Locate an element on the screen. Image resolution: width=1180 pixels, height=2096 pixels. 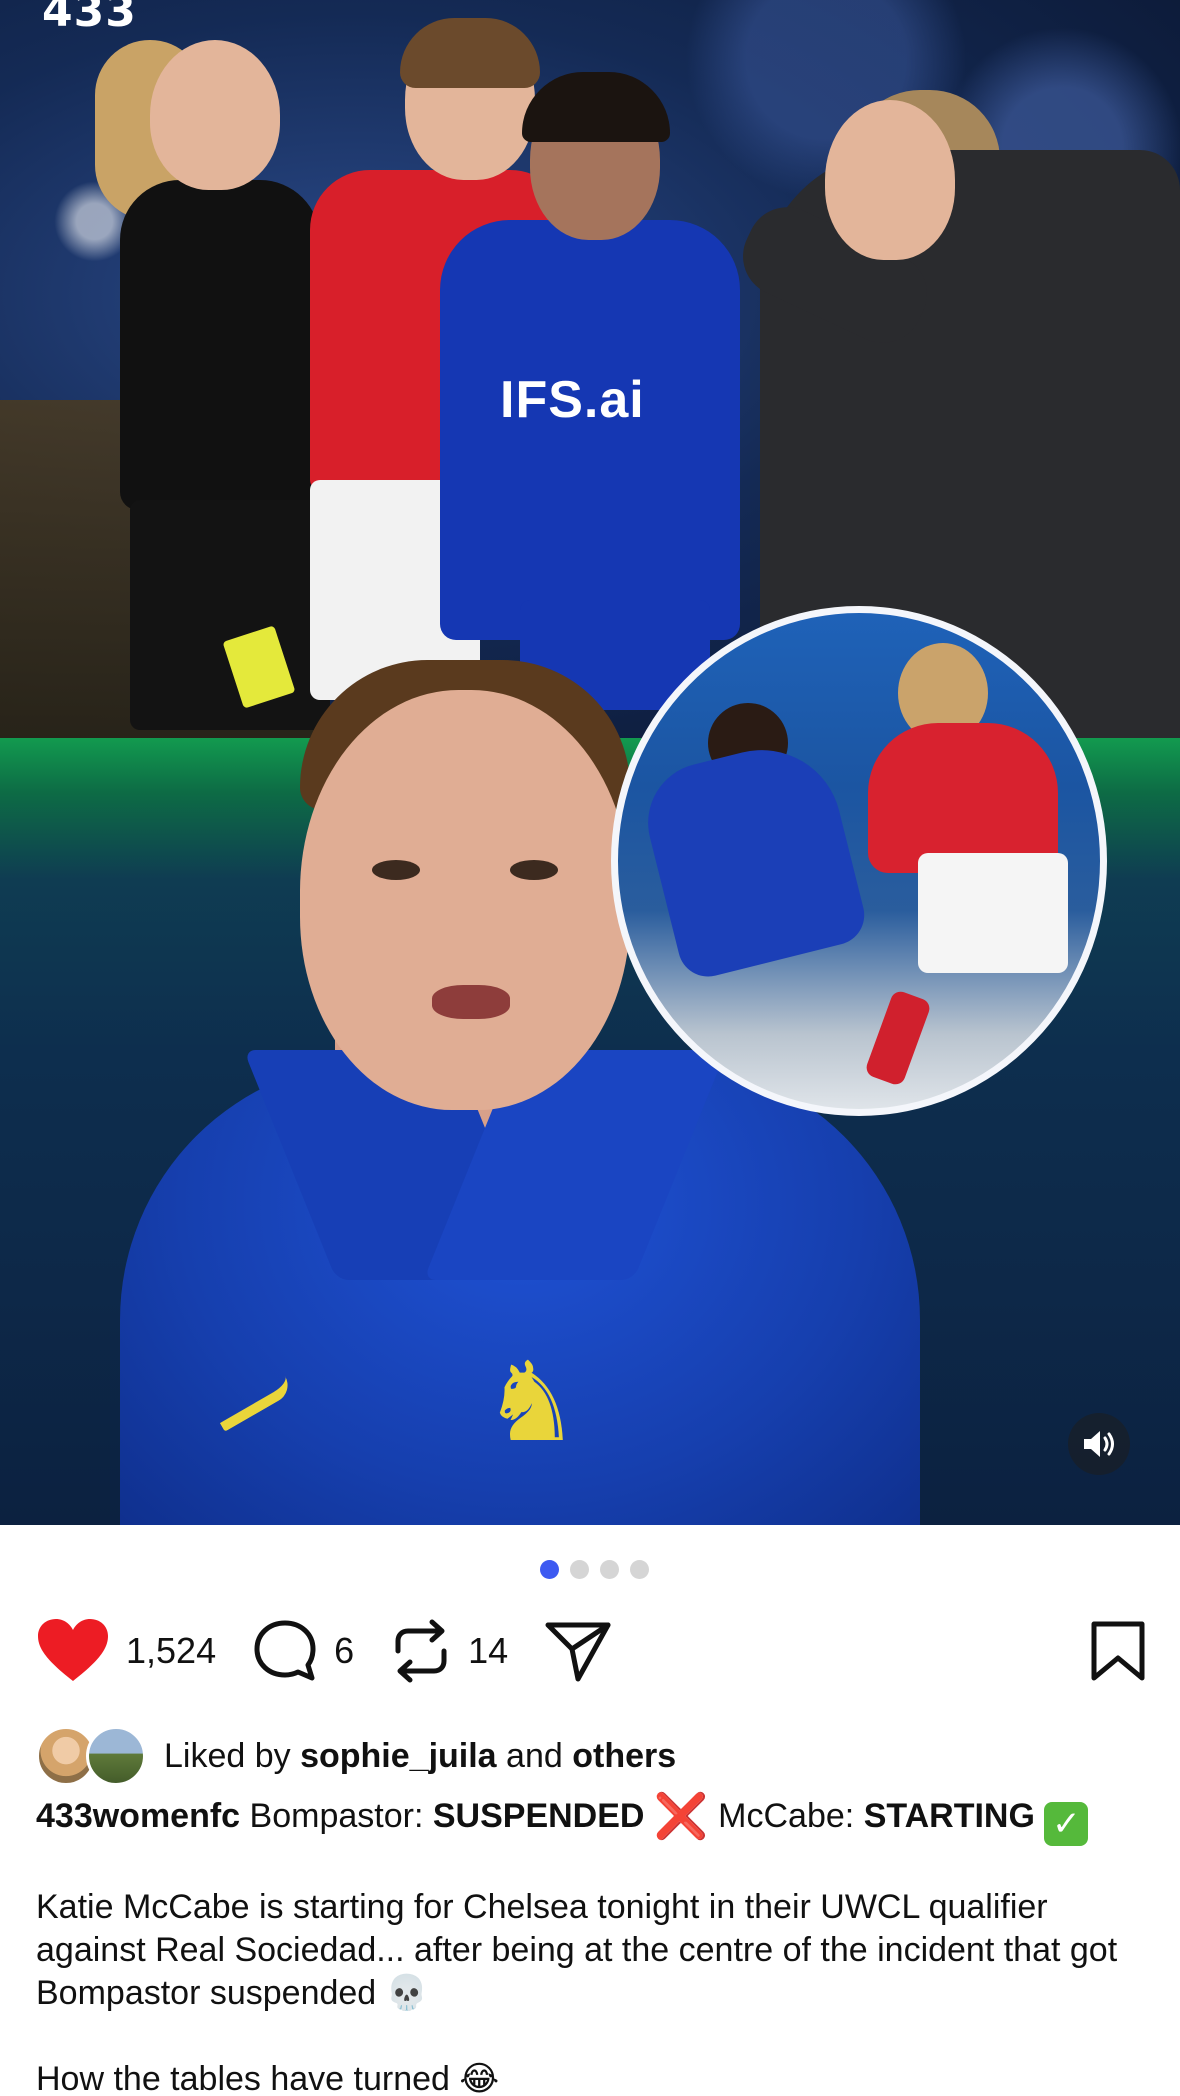
liked-by-label: Liked by is located at coordinates (227, 1755).